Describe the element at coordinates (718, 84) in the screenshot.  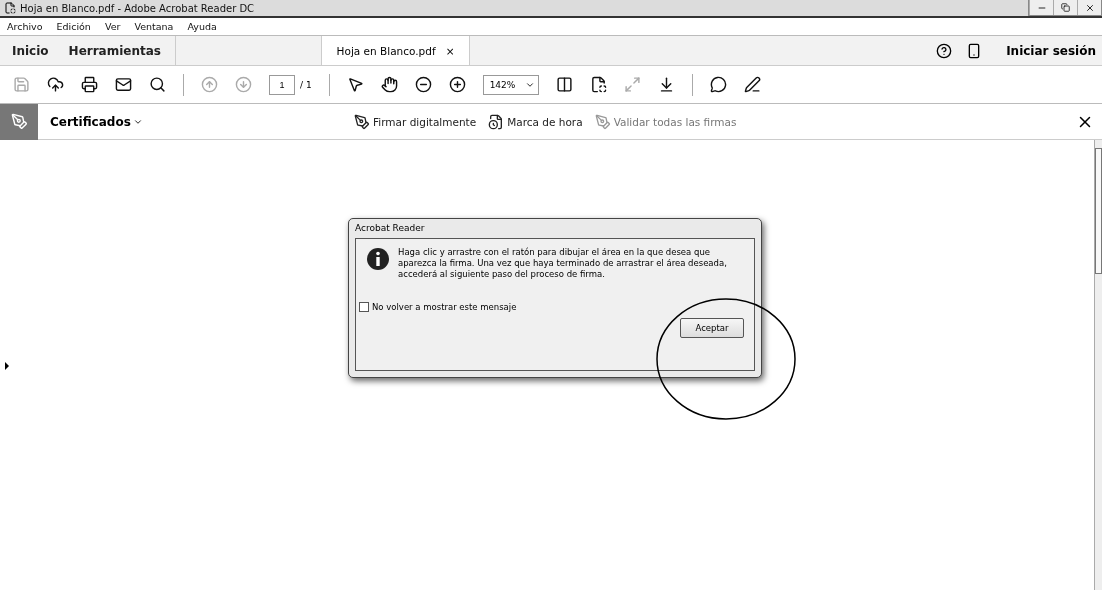
I see `comment-icon` at that location.